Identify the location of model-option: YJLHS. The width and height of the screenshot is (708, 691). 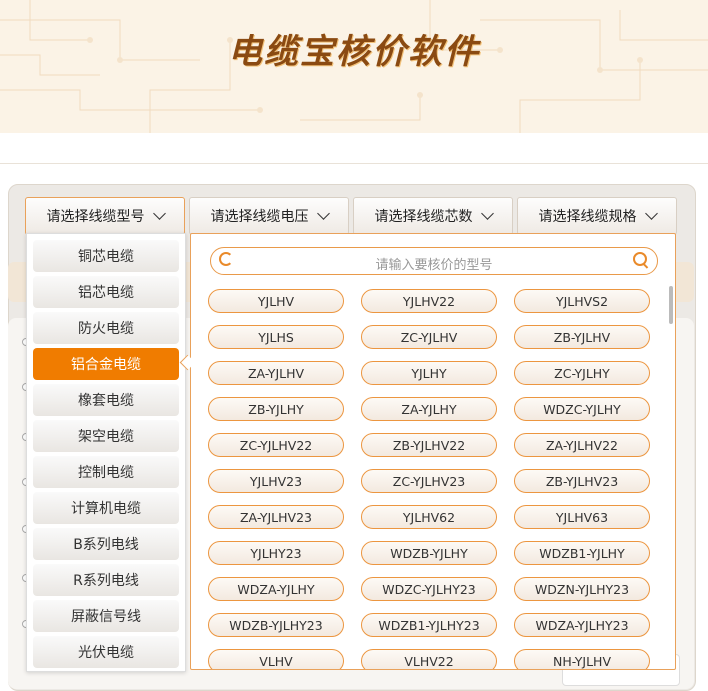
(276, 337).